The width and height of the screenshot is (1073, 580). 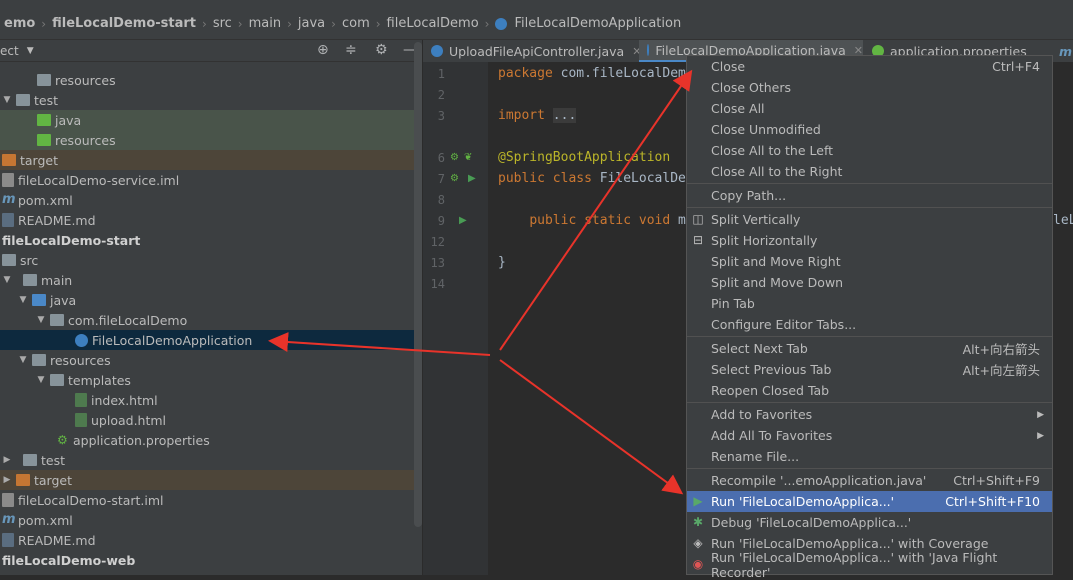 What do you see at coordinates (57, 280) in the screenshot?
I see `tree-label: main` at bounding box center [57, 280].